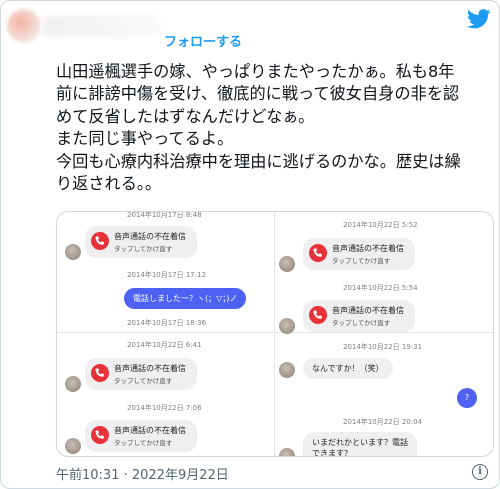 This screenshot has height=489, width=500. Describe the element at coordinates (164, 215) in the screenshot. I see `chat-timestamp: 2014年10月17日 8:48` at that location.